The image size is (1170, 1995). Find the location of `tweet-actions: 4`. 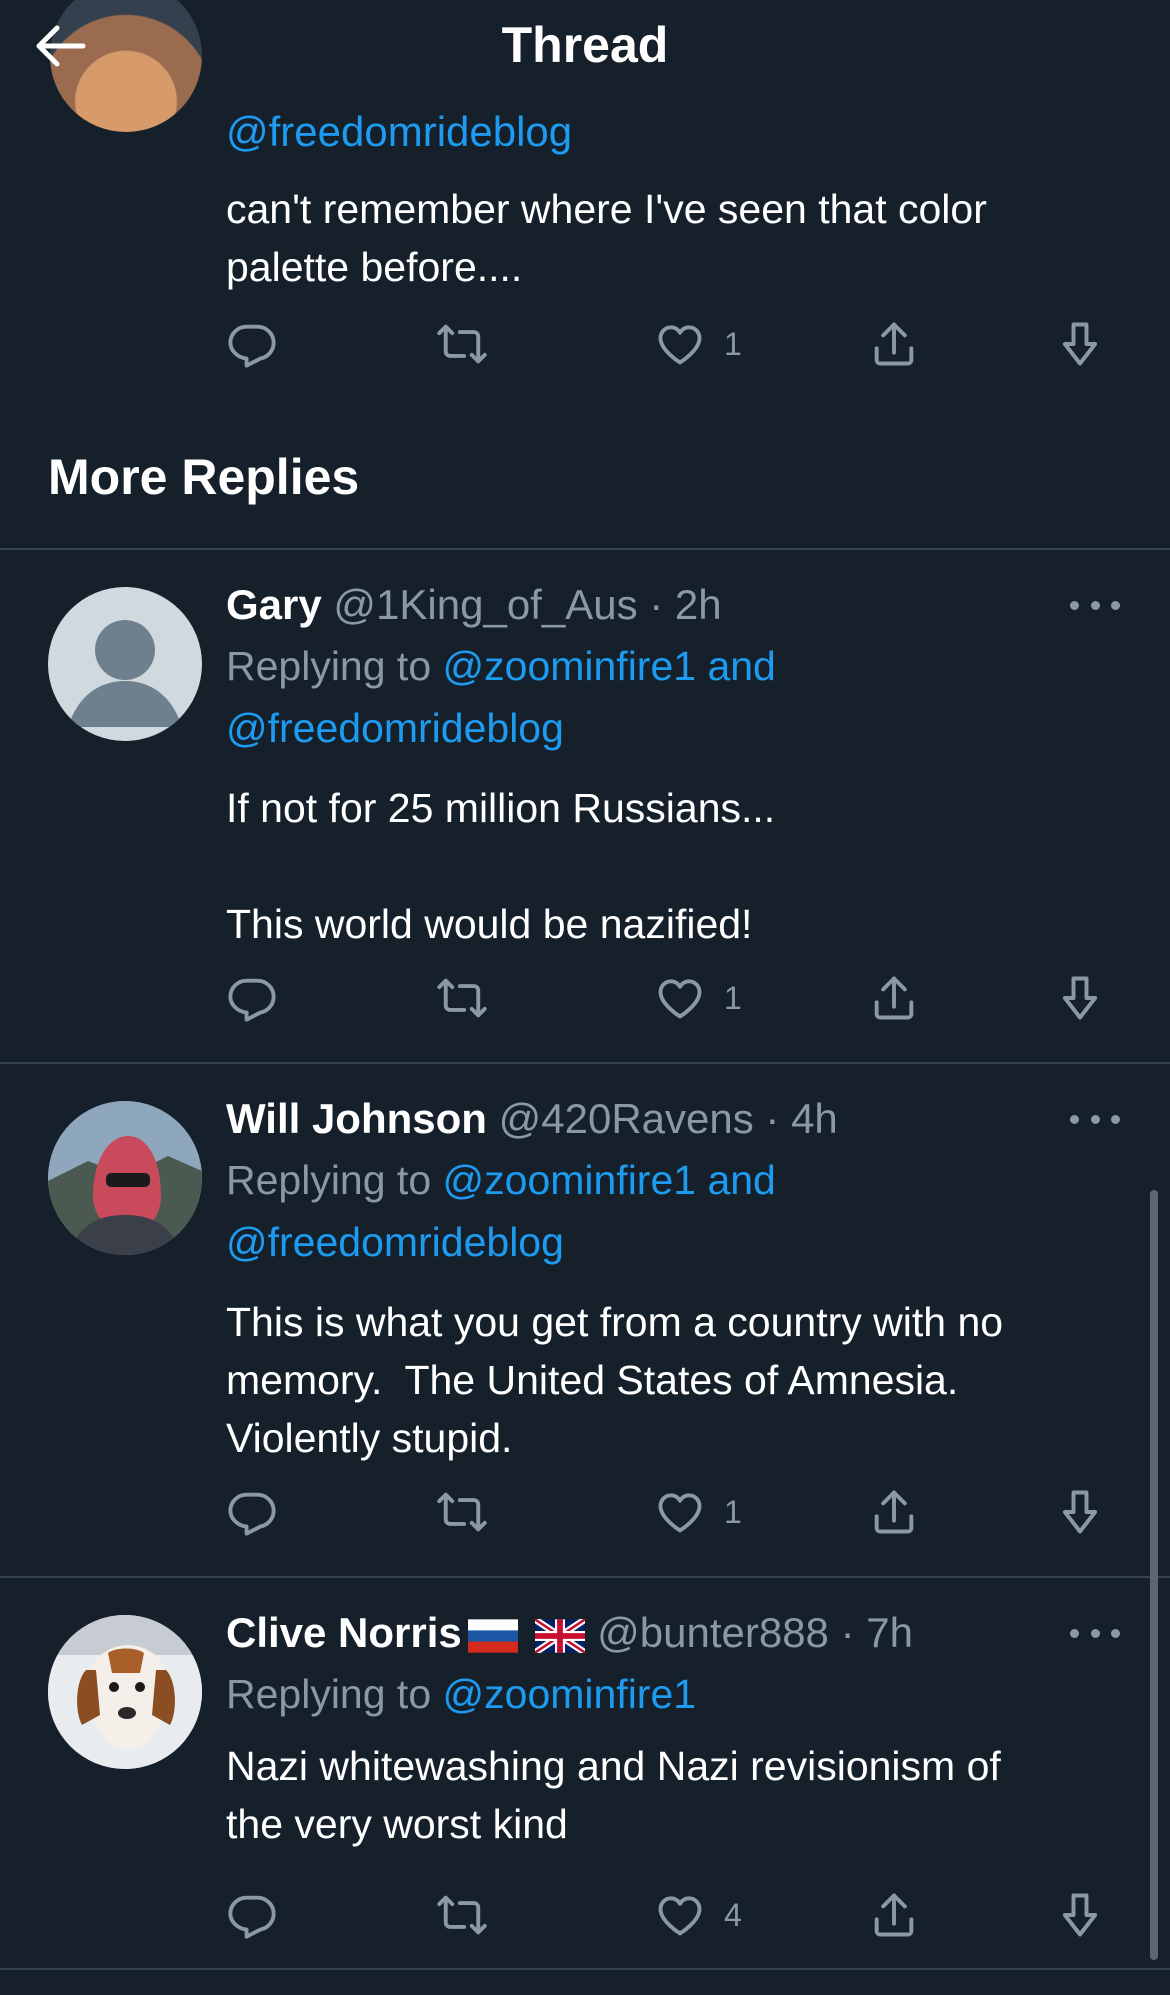

tweet-actions: 4 is located at coordinates (666, 1915).